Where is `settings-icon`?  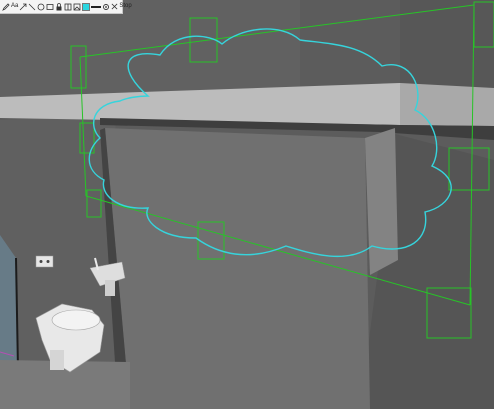 settings-icon is located at coordinates (106, 6).